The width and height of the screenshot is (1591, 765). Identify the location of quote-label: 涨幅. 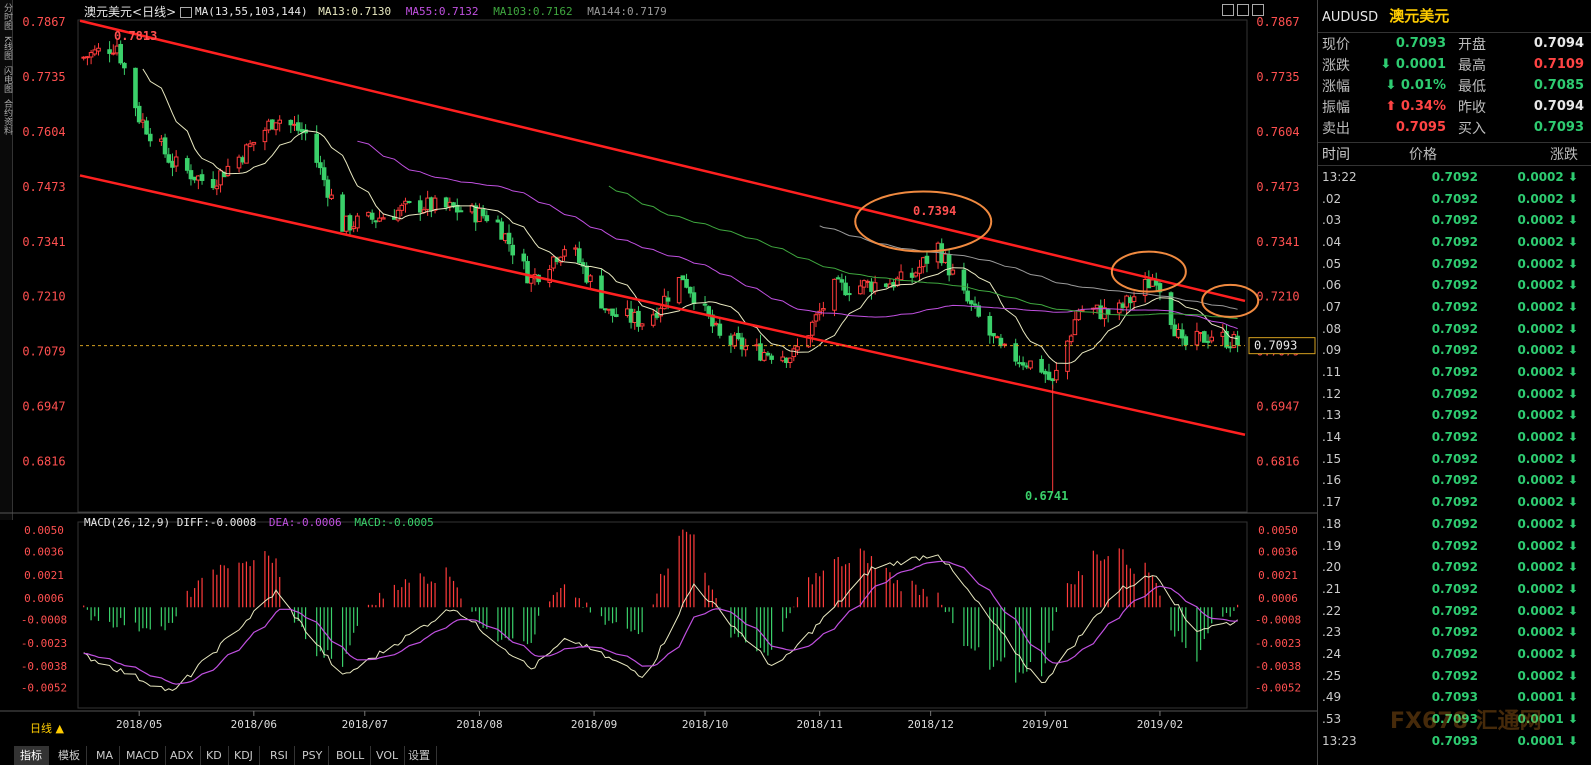
(1336, 86).